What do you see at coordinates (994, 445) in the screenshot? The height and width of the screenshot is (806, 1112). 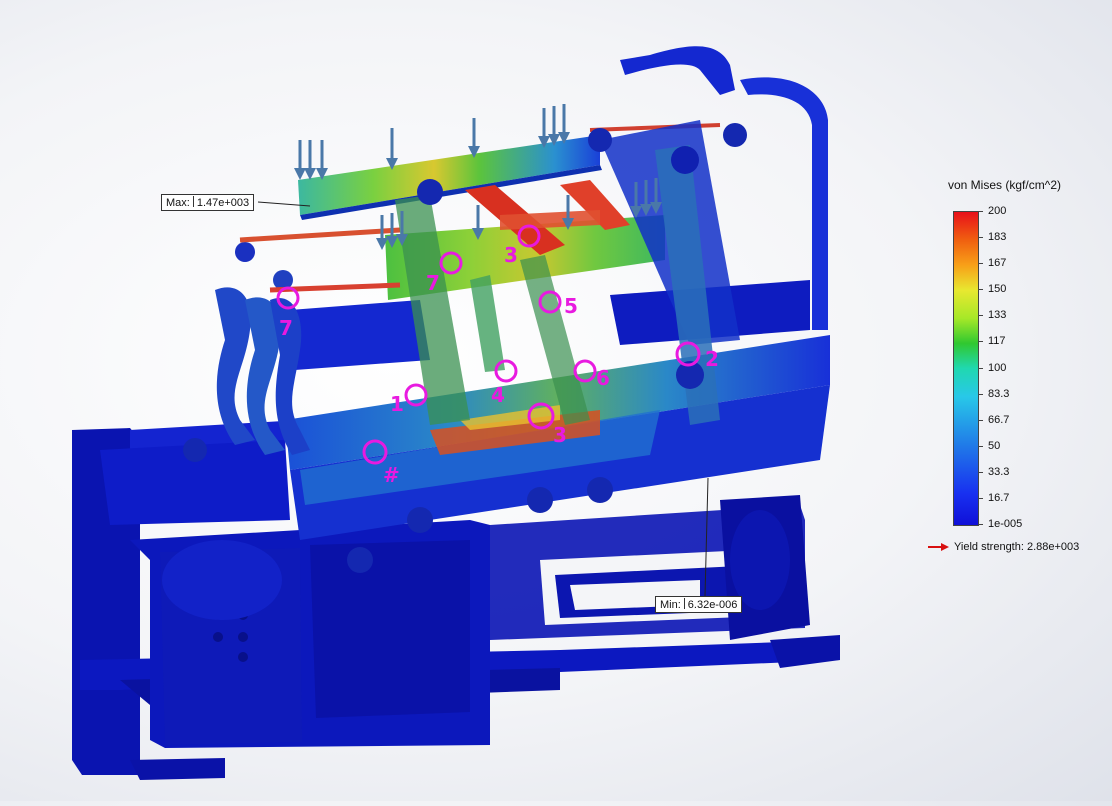 I see `legend-tick-label: 50` at bounding box center [994, 445].